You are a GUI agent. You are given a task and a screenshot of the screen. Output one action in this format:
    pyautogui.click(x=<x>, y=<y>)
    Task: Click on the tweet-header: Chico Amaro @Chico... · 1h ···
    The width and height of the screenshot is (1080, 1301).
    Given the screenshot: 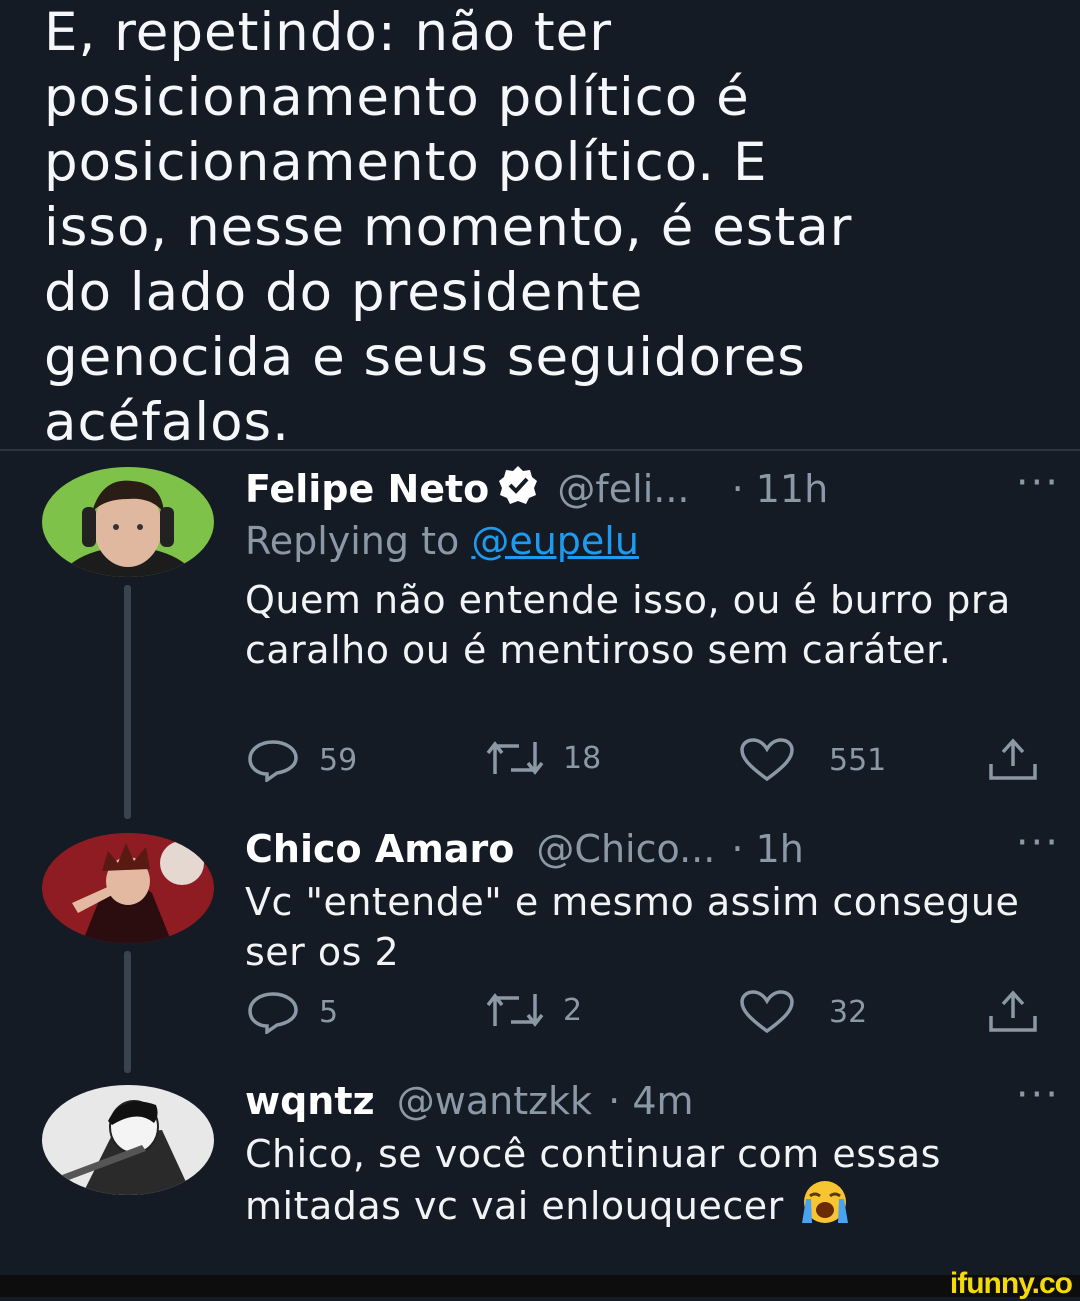 What is the action you would take?
    pyautogui.click(x=652, y=847)
    